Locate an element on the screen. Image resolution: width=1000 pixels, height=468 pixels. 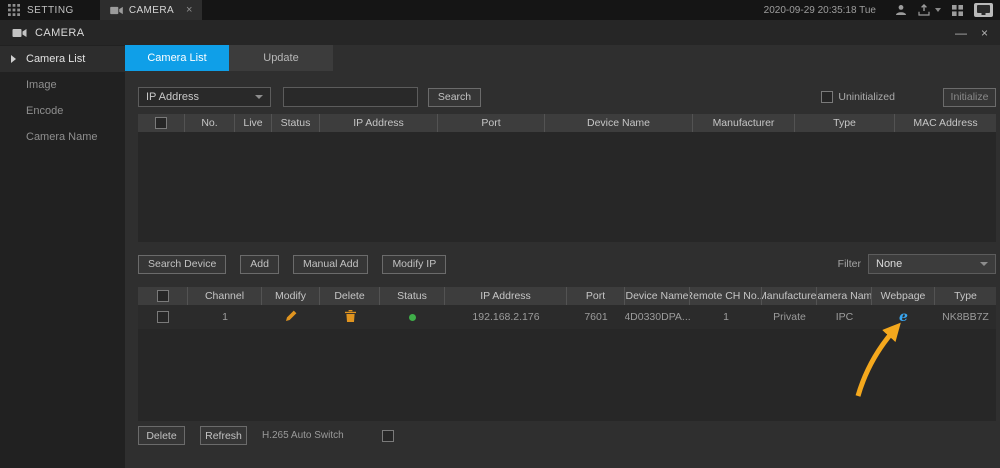
column-header: No. is located at coordinates (210, 123).